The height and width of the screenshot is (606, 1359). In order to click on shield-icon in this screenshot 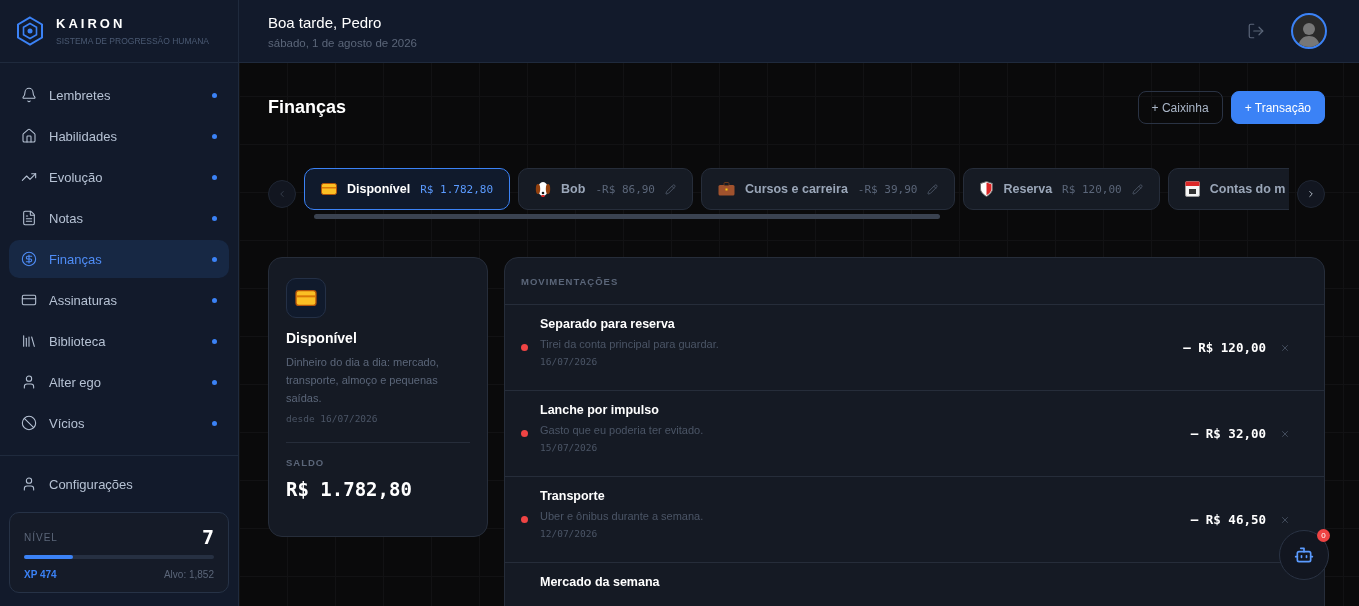, I will do `click(987, 189)`.